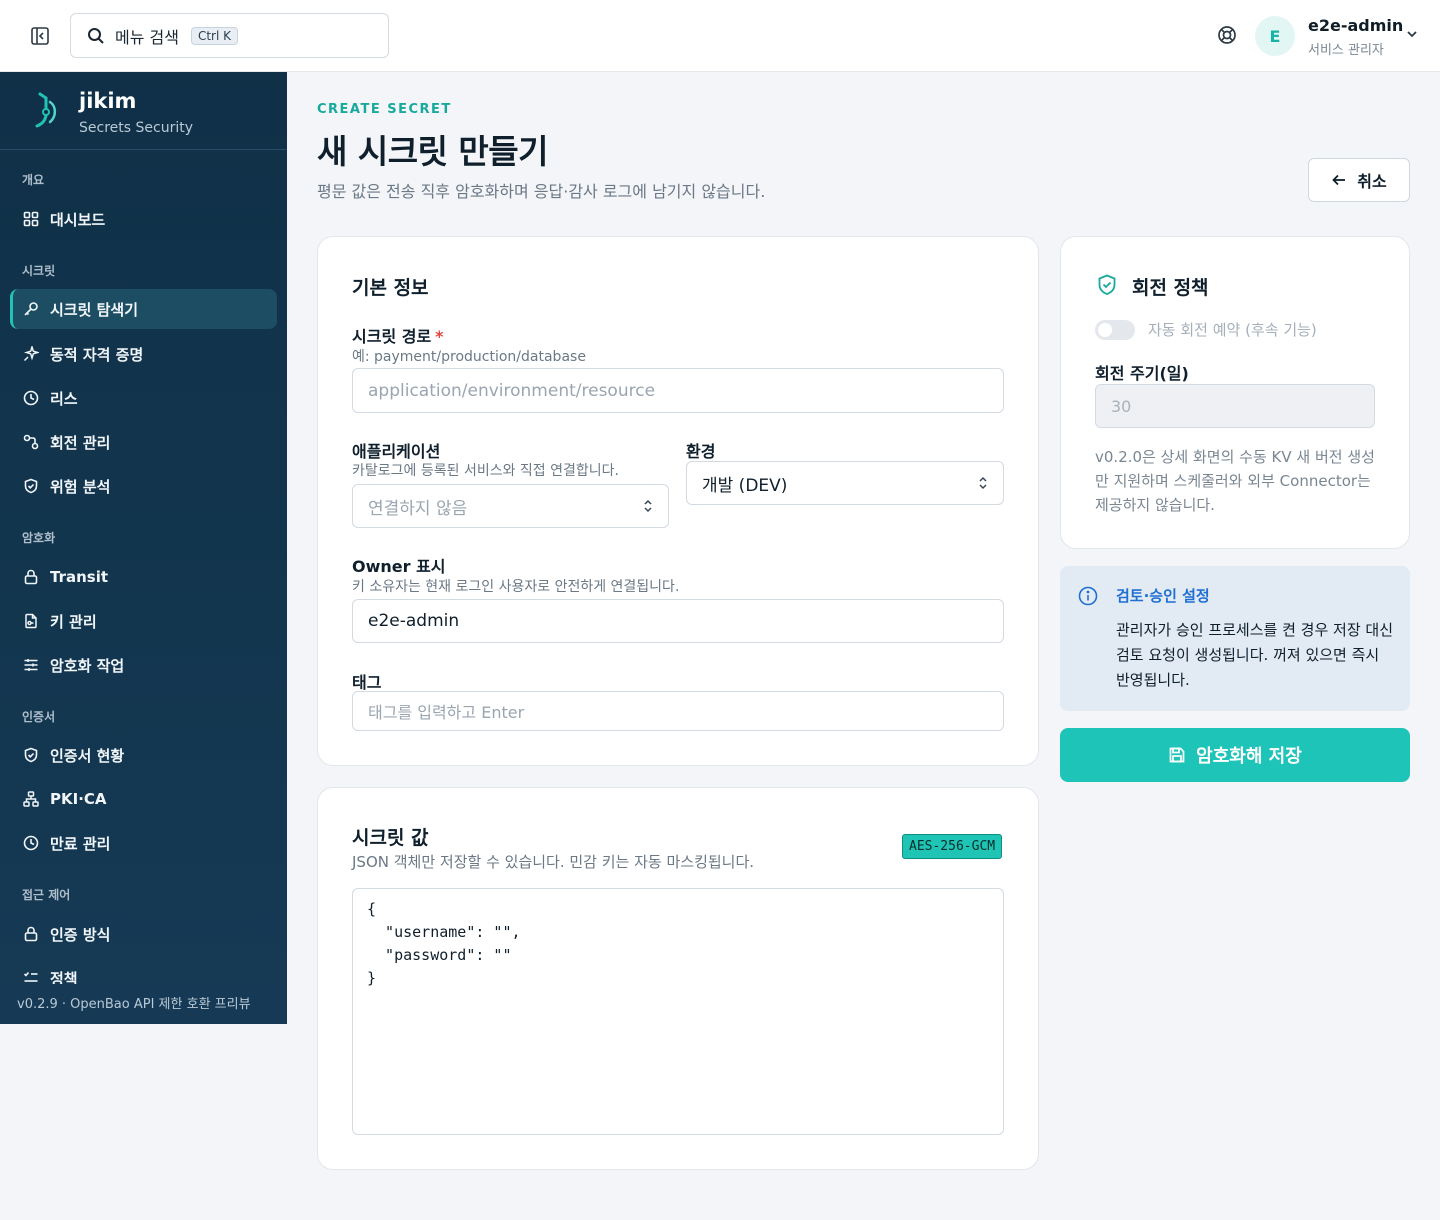  I want to click on sidebar-item-risk-analysis: 위험 분석, so click(143, 486).